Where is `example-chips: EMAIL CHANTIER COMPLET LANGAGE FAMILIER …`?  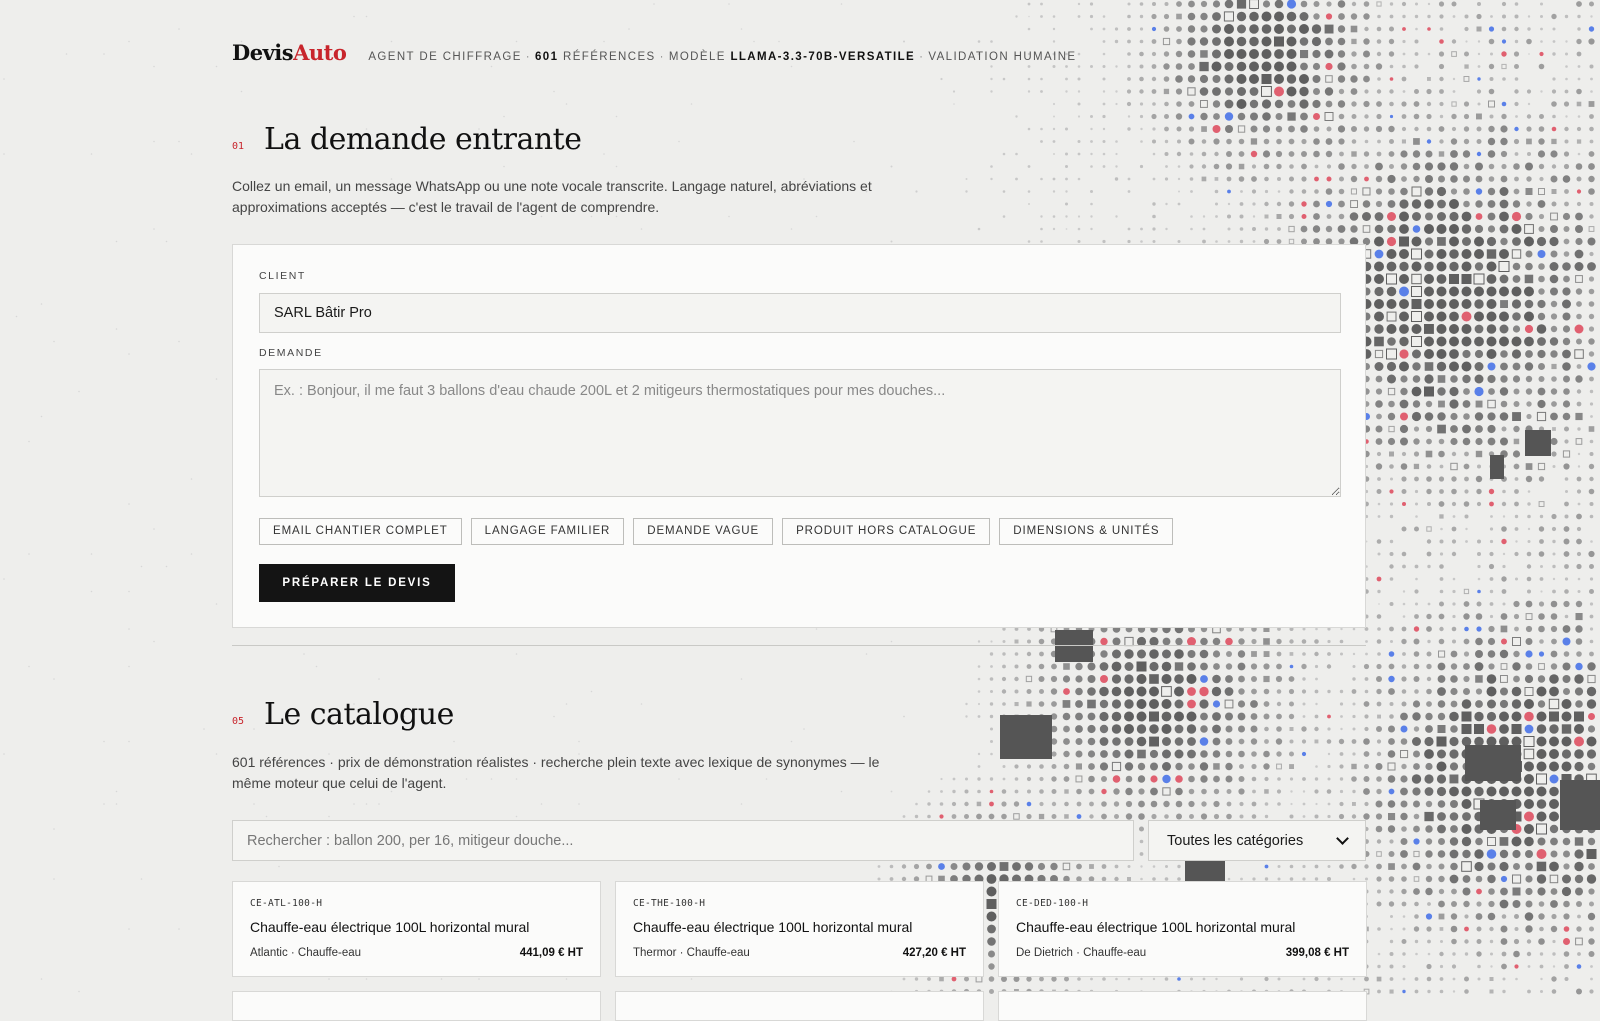
example-chips: EMAIL CHANTIER COMPLET LANGAGE FAMILIER … is located at coordinates (716, 531).